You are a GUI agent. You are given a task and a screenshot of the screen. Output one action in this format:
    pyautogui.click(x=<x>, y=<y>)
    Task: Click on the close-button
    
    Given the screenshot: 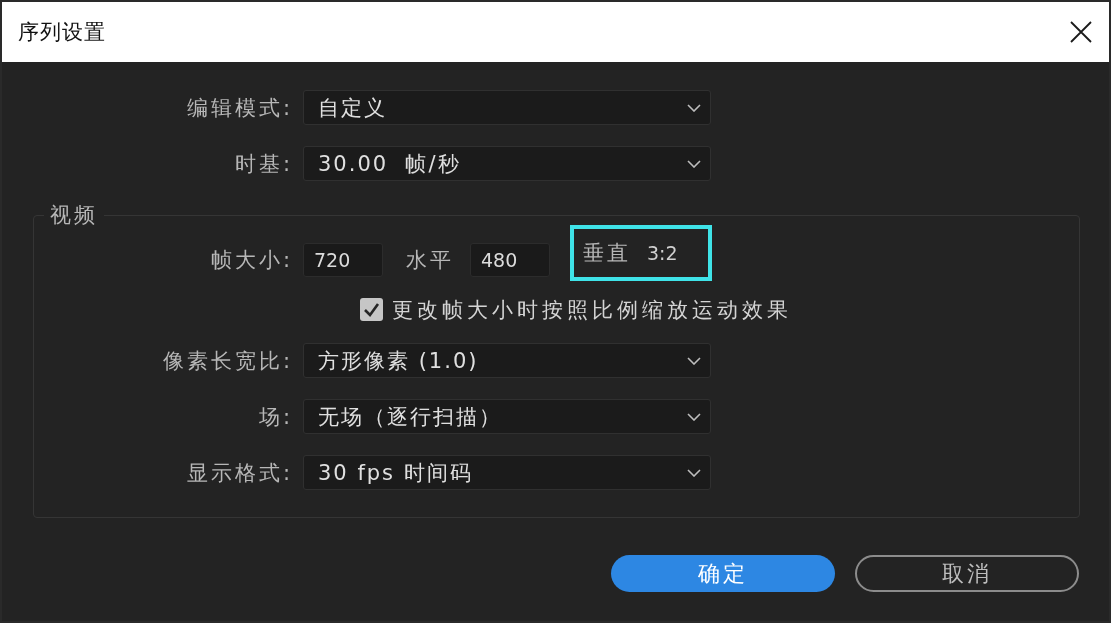 What is the action you would take?
    pyautogui.click(x=1081, y=32)
    